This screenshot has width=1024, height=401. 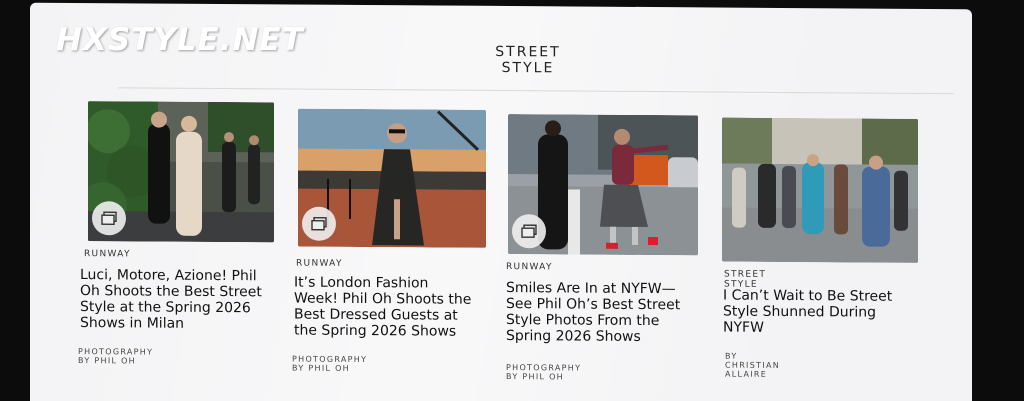 I want to click on section-title-line-1: STREET, so click(x=528, y=52).